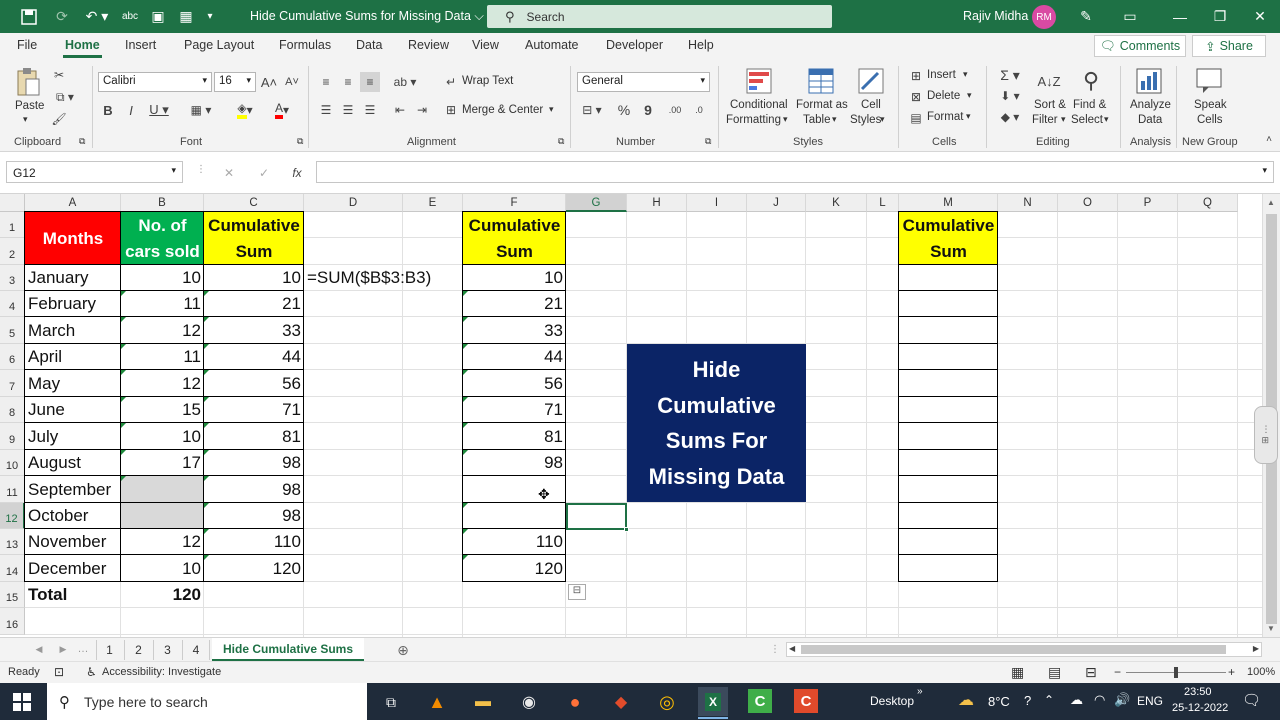 The height and width of the screenshot is (720, 1280). What do you see at coordinates (716, 423) in the screenshot?
I see `title-banner: Hide Cumulative Sums For Missing Data` at bounding box center [716, 423].